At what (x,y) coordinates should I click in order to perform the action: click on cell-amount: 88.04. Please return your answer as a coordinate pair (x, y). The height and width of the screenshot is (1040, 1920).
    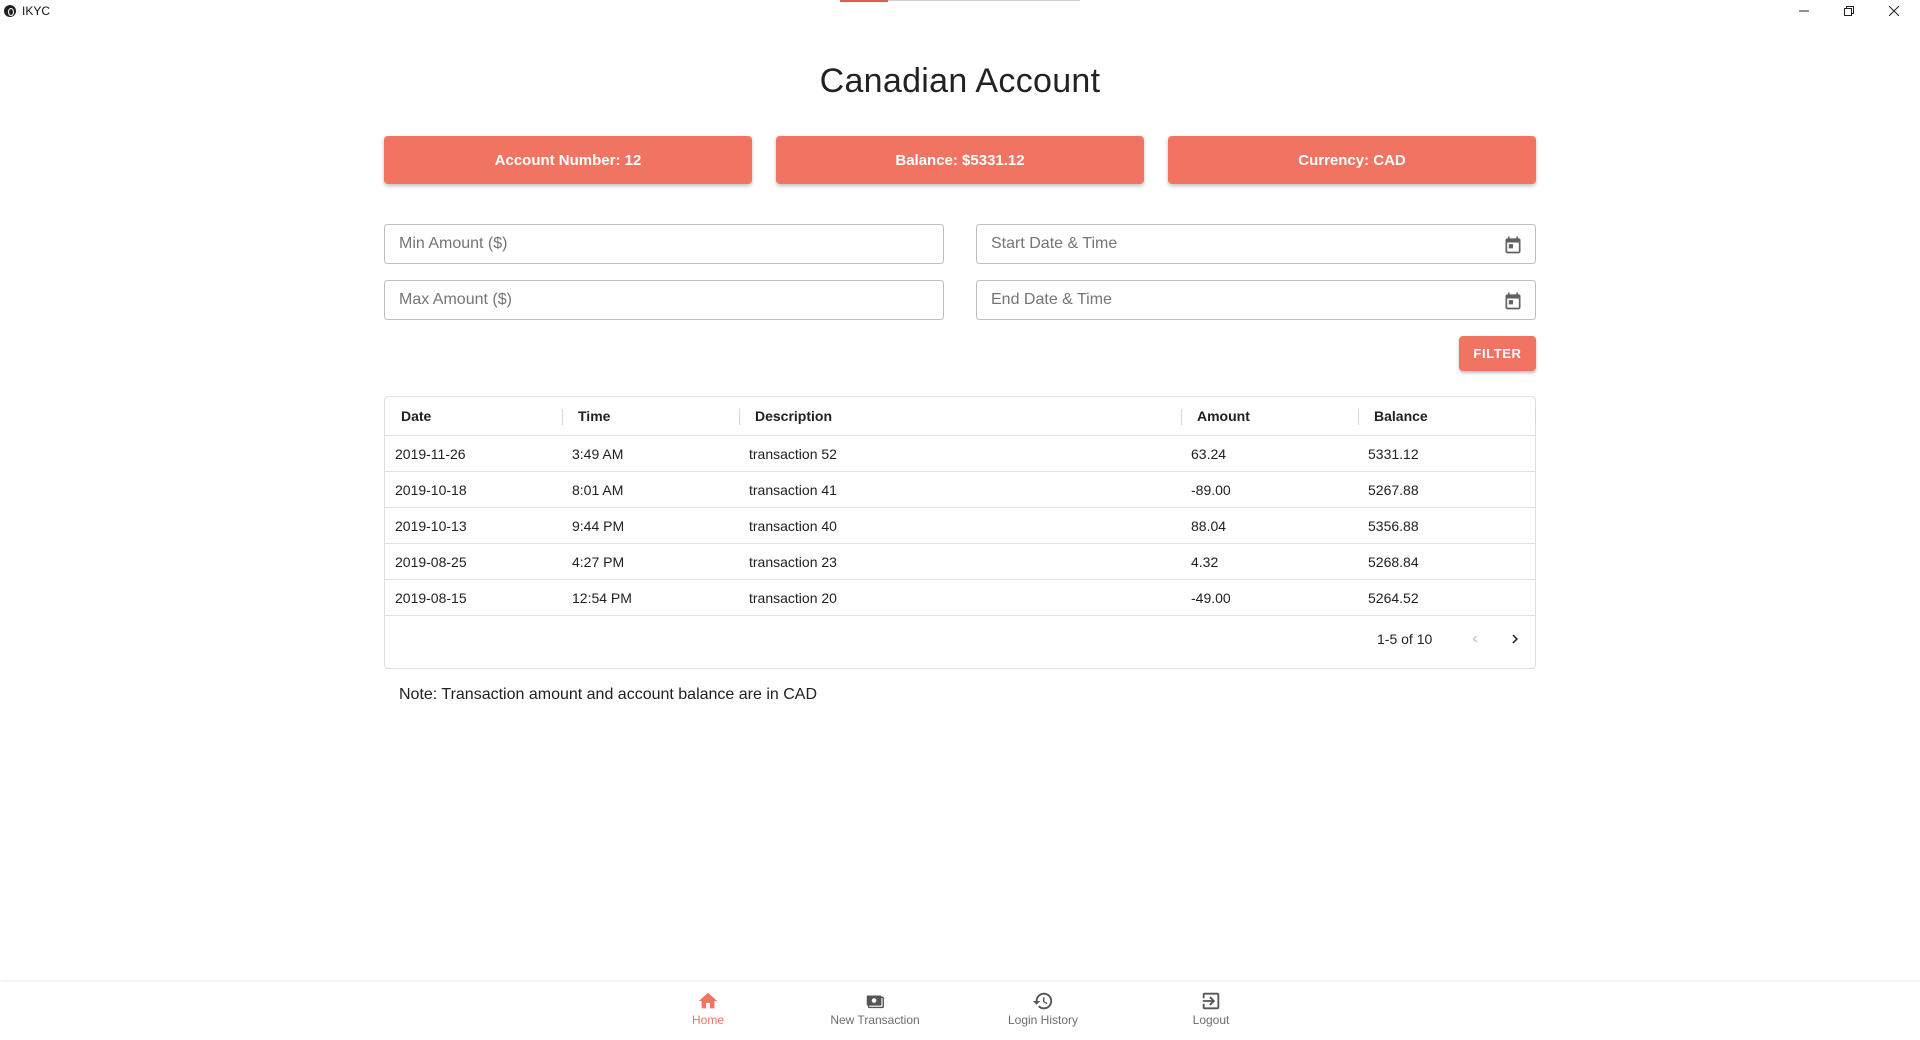
    Looking at the image, I should click on (1209, 526).